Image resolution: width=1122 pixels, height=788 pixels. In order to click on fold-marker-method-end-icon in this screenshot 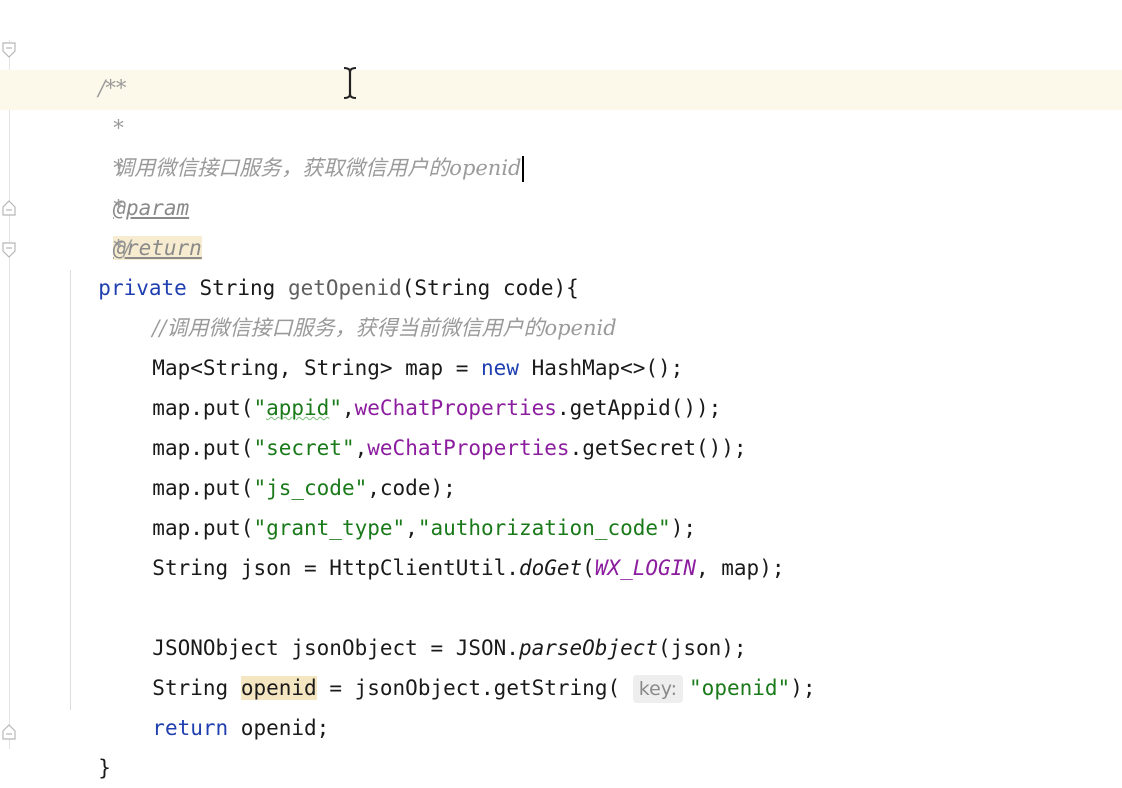, I will do `click(9, 732)`.